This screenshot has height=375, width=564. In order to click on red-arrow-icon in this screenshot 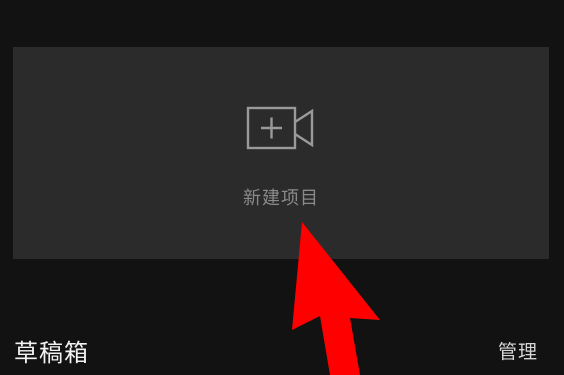, I will do `click(336, 298)`.